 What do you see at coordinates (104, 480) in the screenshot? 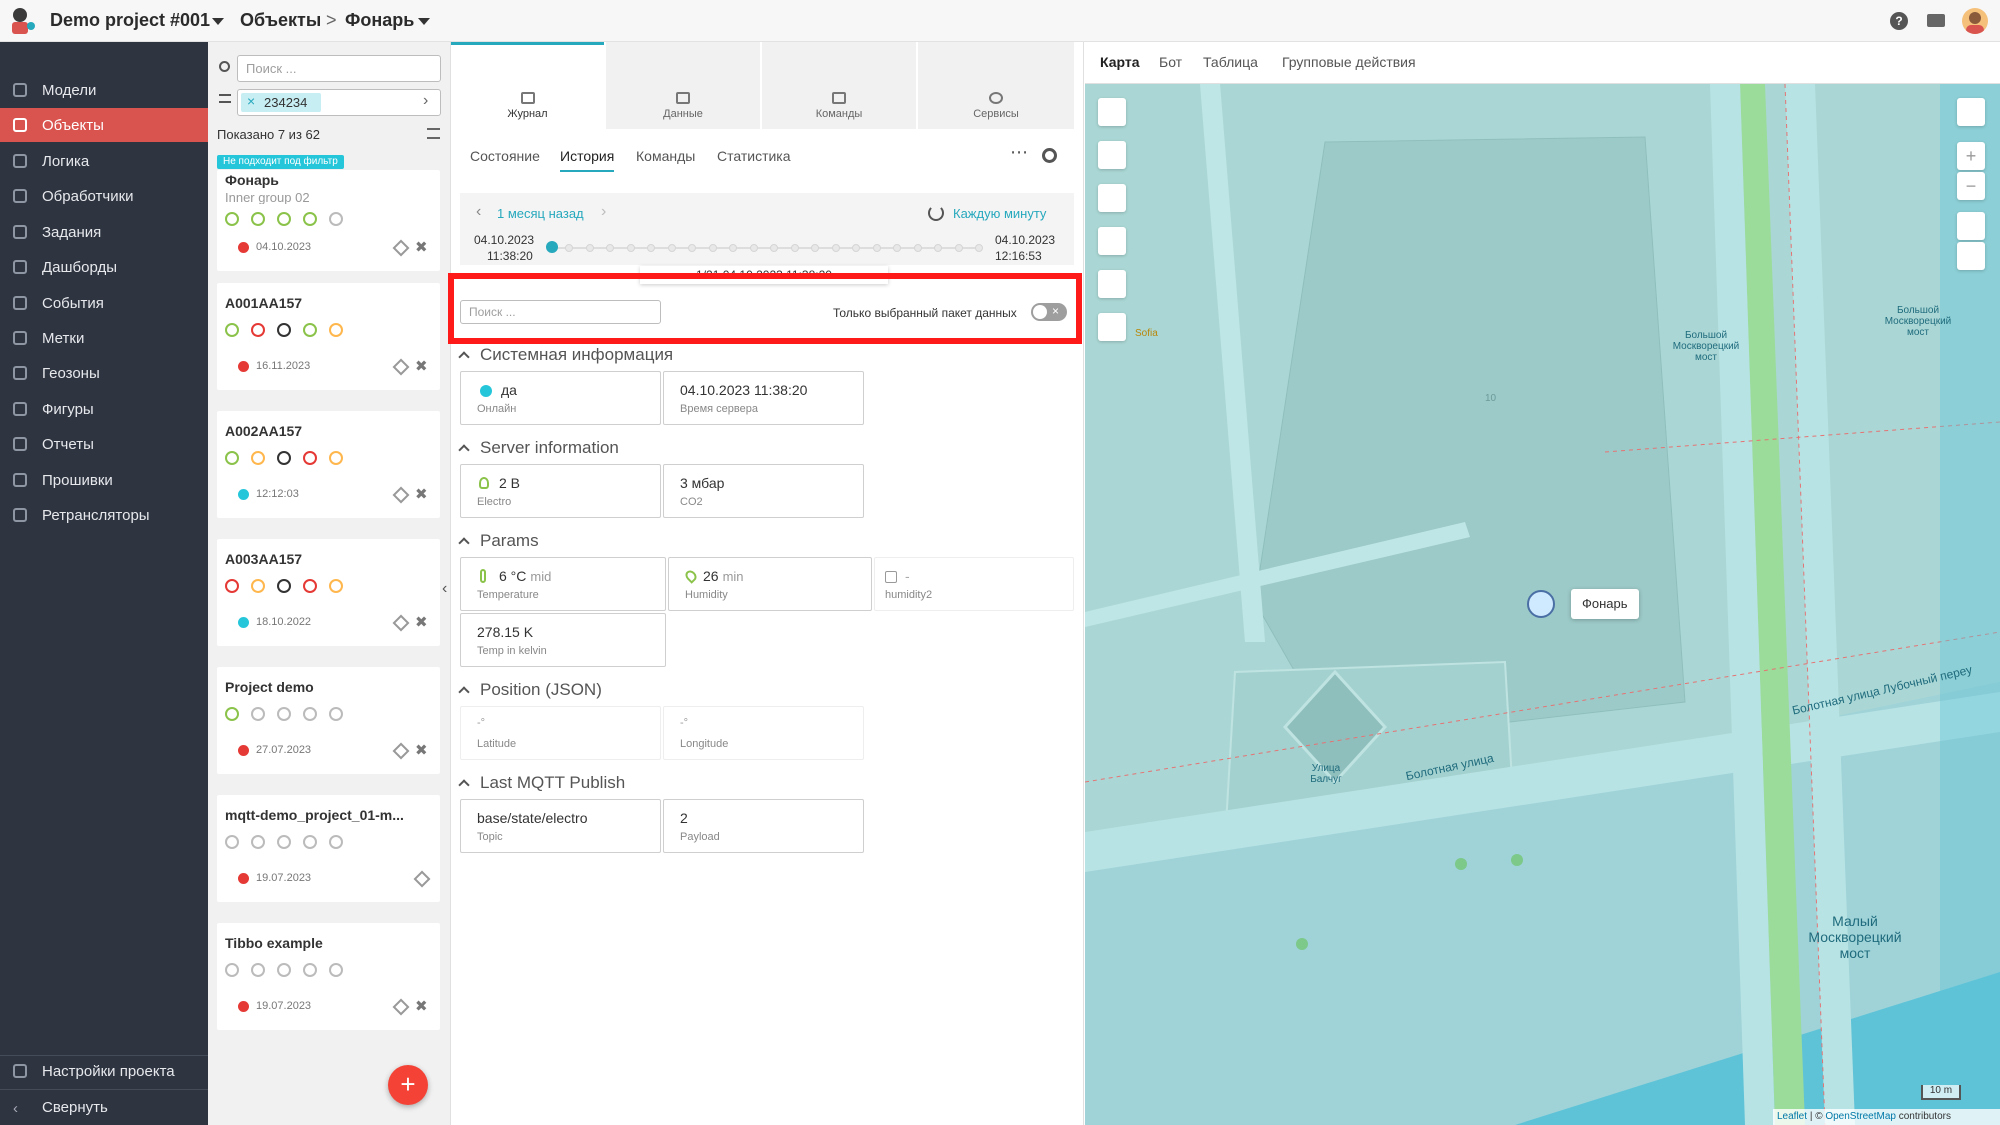
I see `sidebar-item-11: Прошивки` at bounding box center [104, 480].